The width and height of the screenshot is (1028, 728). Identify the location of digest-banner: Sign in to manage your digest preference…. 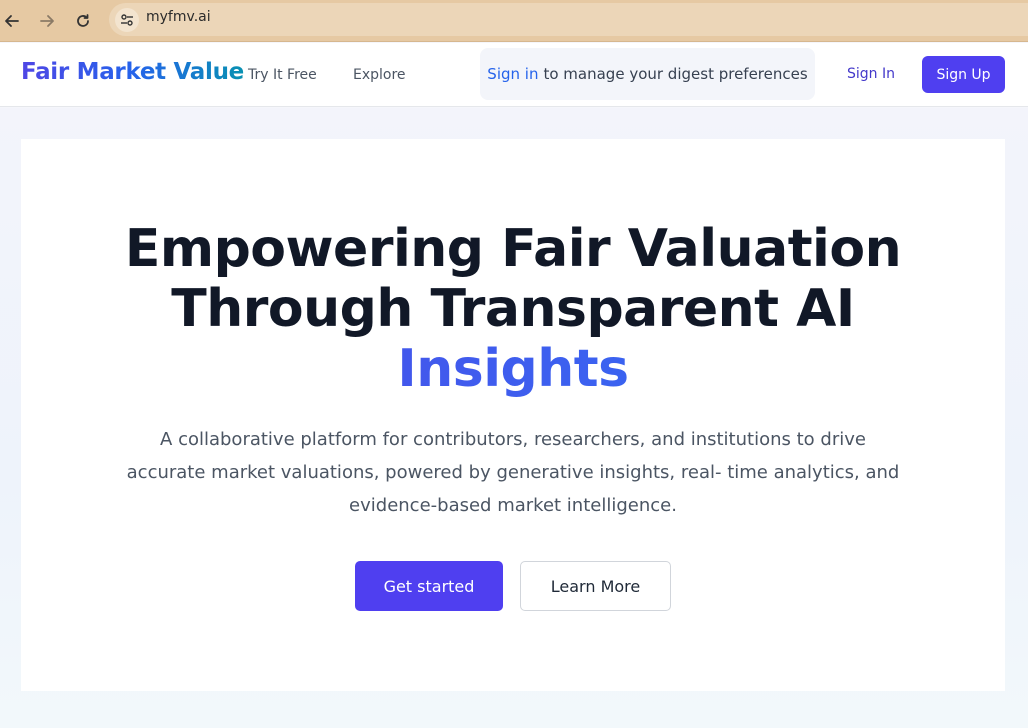
(647, 74).